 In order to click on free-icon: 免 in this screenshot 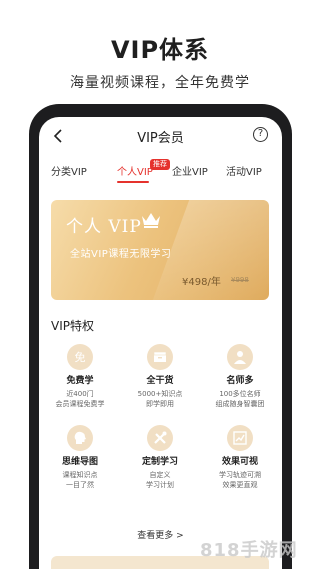, I will do `click(80, 357)`.